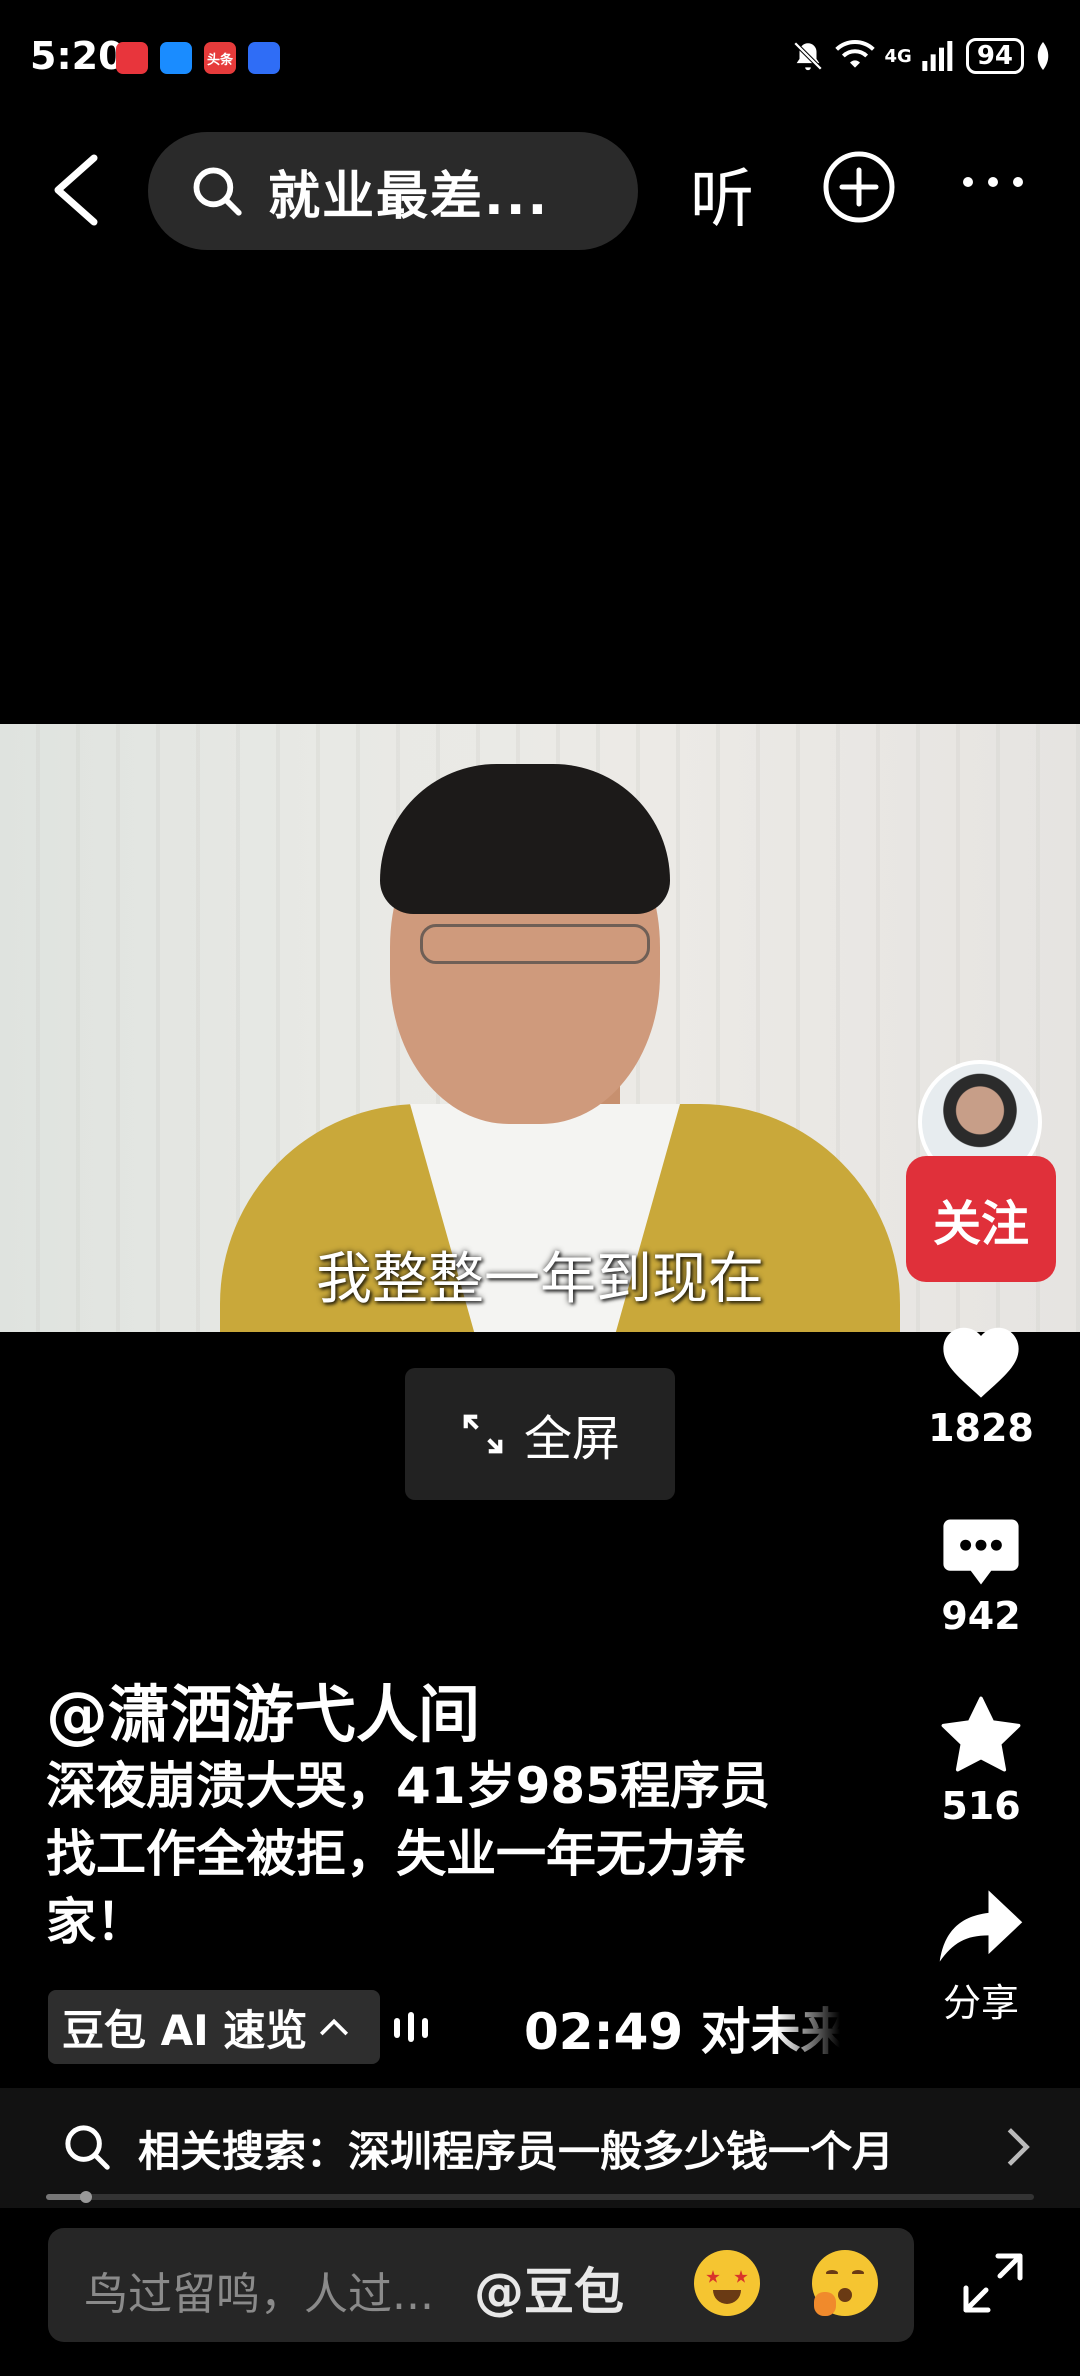 This screenshot has height=2376, width=1080. What do you see at coordinates (85, 2197) in the screenshot?
I see `progress-handle` at bounding box center [85, 2197].